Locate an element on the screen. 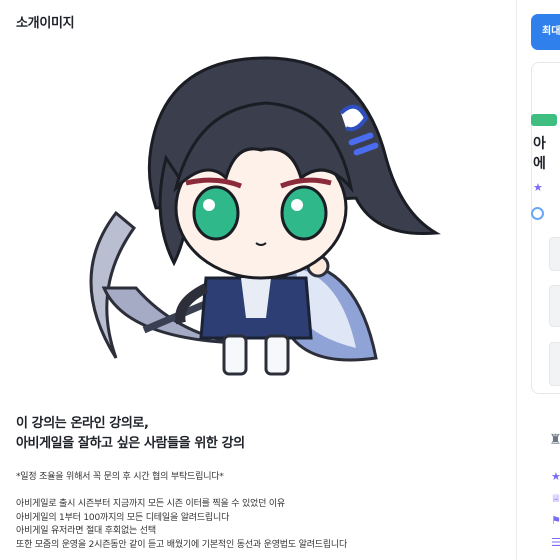 The image size is (560, 560). list-icon: ☰ is located at coordinates (555, 542).